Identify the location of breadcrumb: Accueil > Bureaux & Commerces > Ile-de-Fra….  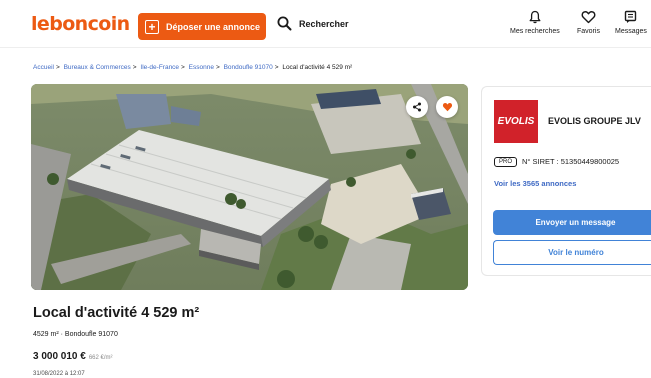
(193, 67).